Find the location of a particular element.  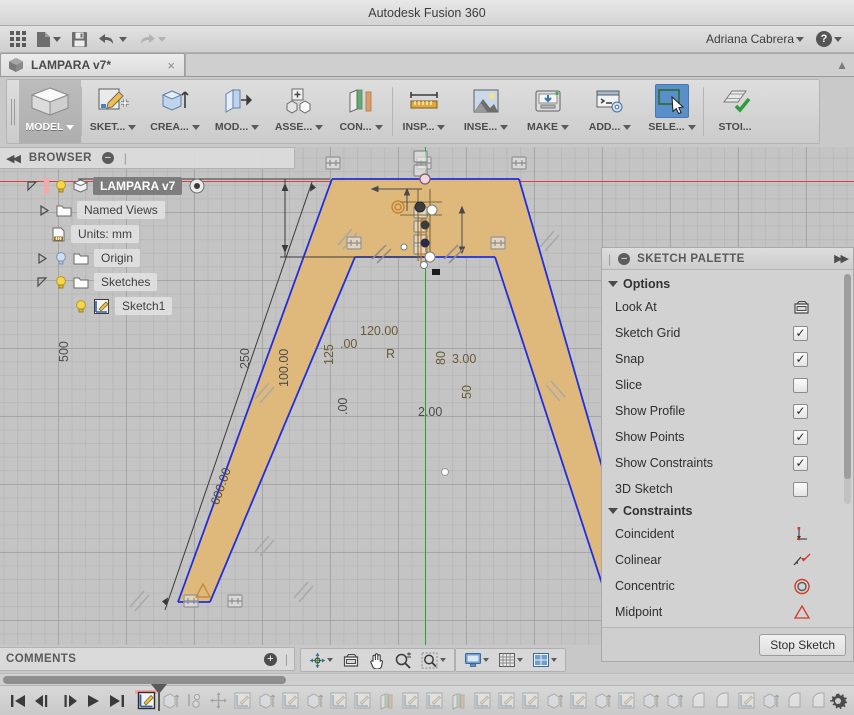

step-back-icon is located at coordinates (43, 701).